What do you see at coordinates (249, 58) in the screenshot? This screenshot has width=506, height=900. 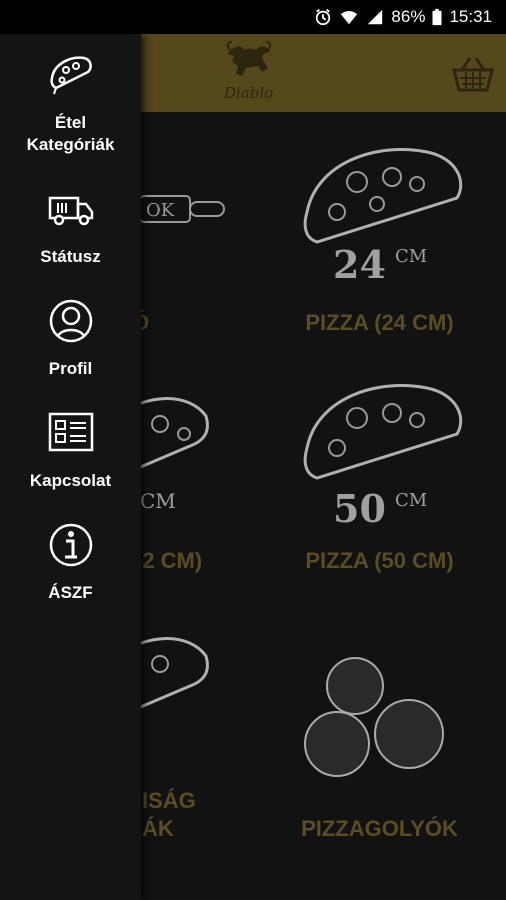 I see `bull-icon` at bounding box center [249, 58].